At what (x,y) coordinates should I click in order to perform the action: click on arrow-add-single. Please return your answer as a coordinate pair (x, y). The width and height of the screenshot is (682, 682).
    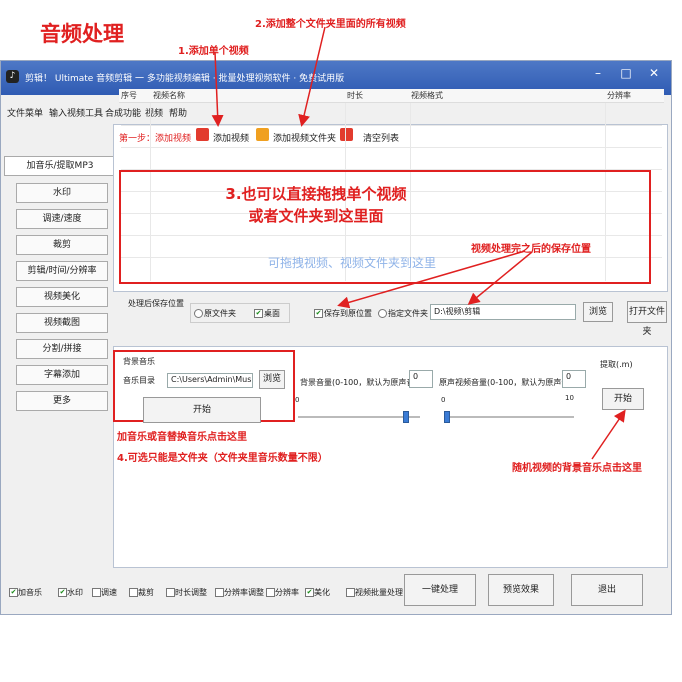
    Looking at the image, I should click on (217, 89).